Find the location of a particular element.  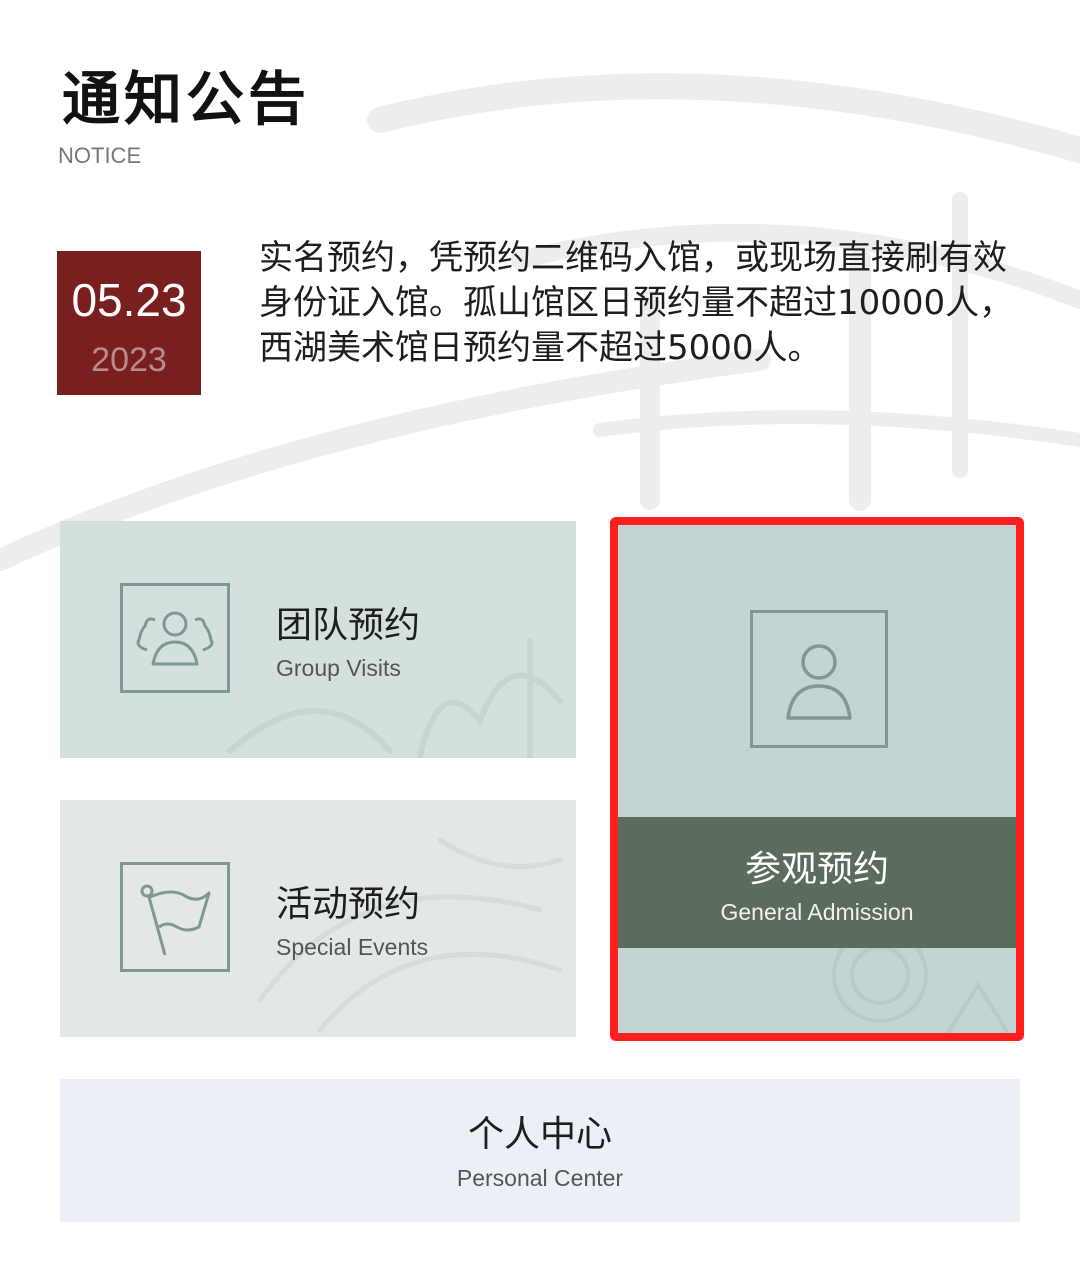

flag-icon is located at coordinates (175, 917).